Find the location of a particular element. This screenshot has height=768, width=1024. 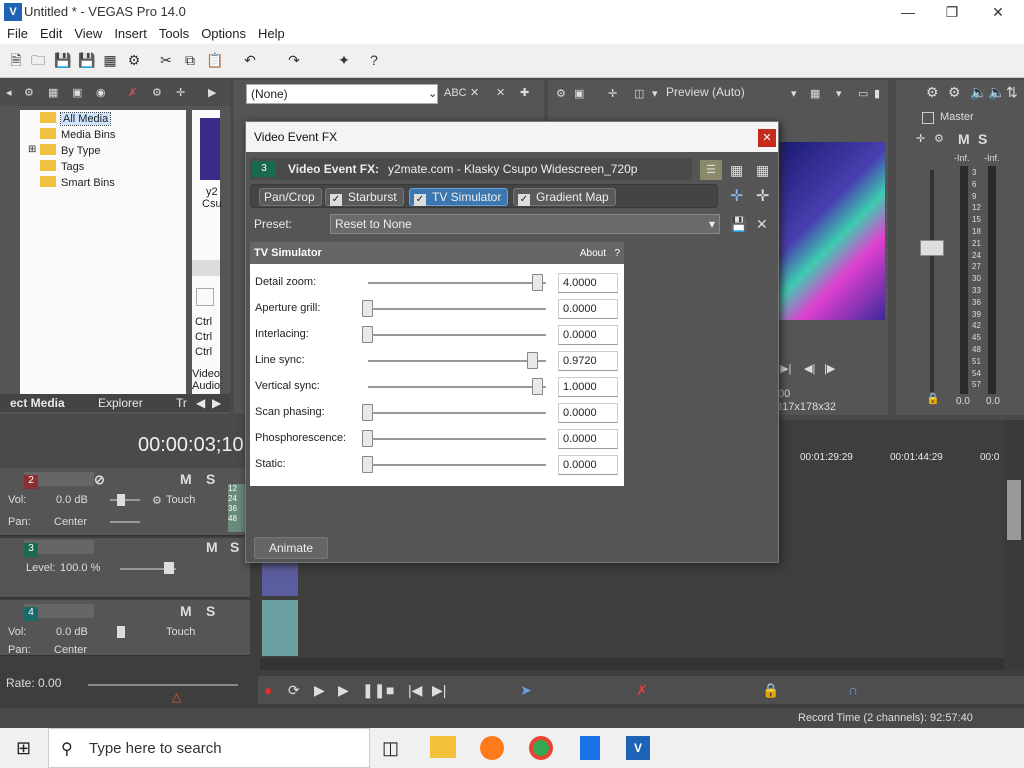

minimize-icon: — is located at coordinates (908, 12).